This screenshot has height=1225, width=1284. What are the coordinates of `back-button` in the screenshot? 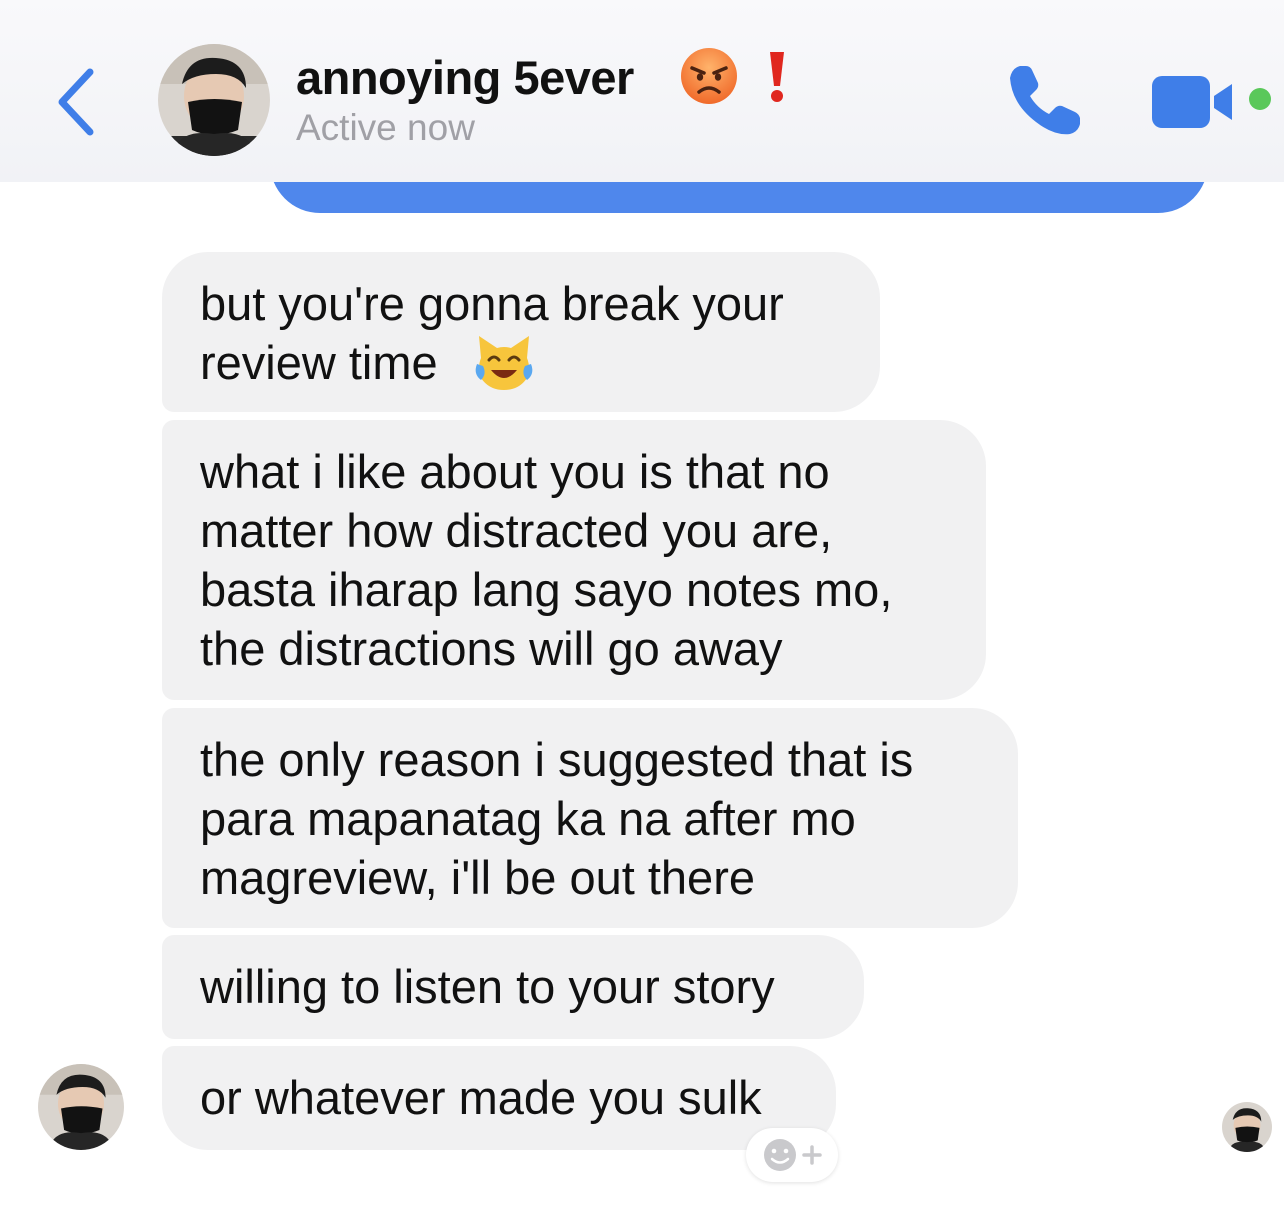 It's located at (77, 102).